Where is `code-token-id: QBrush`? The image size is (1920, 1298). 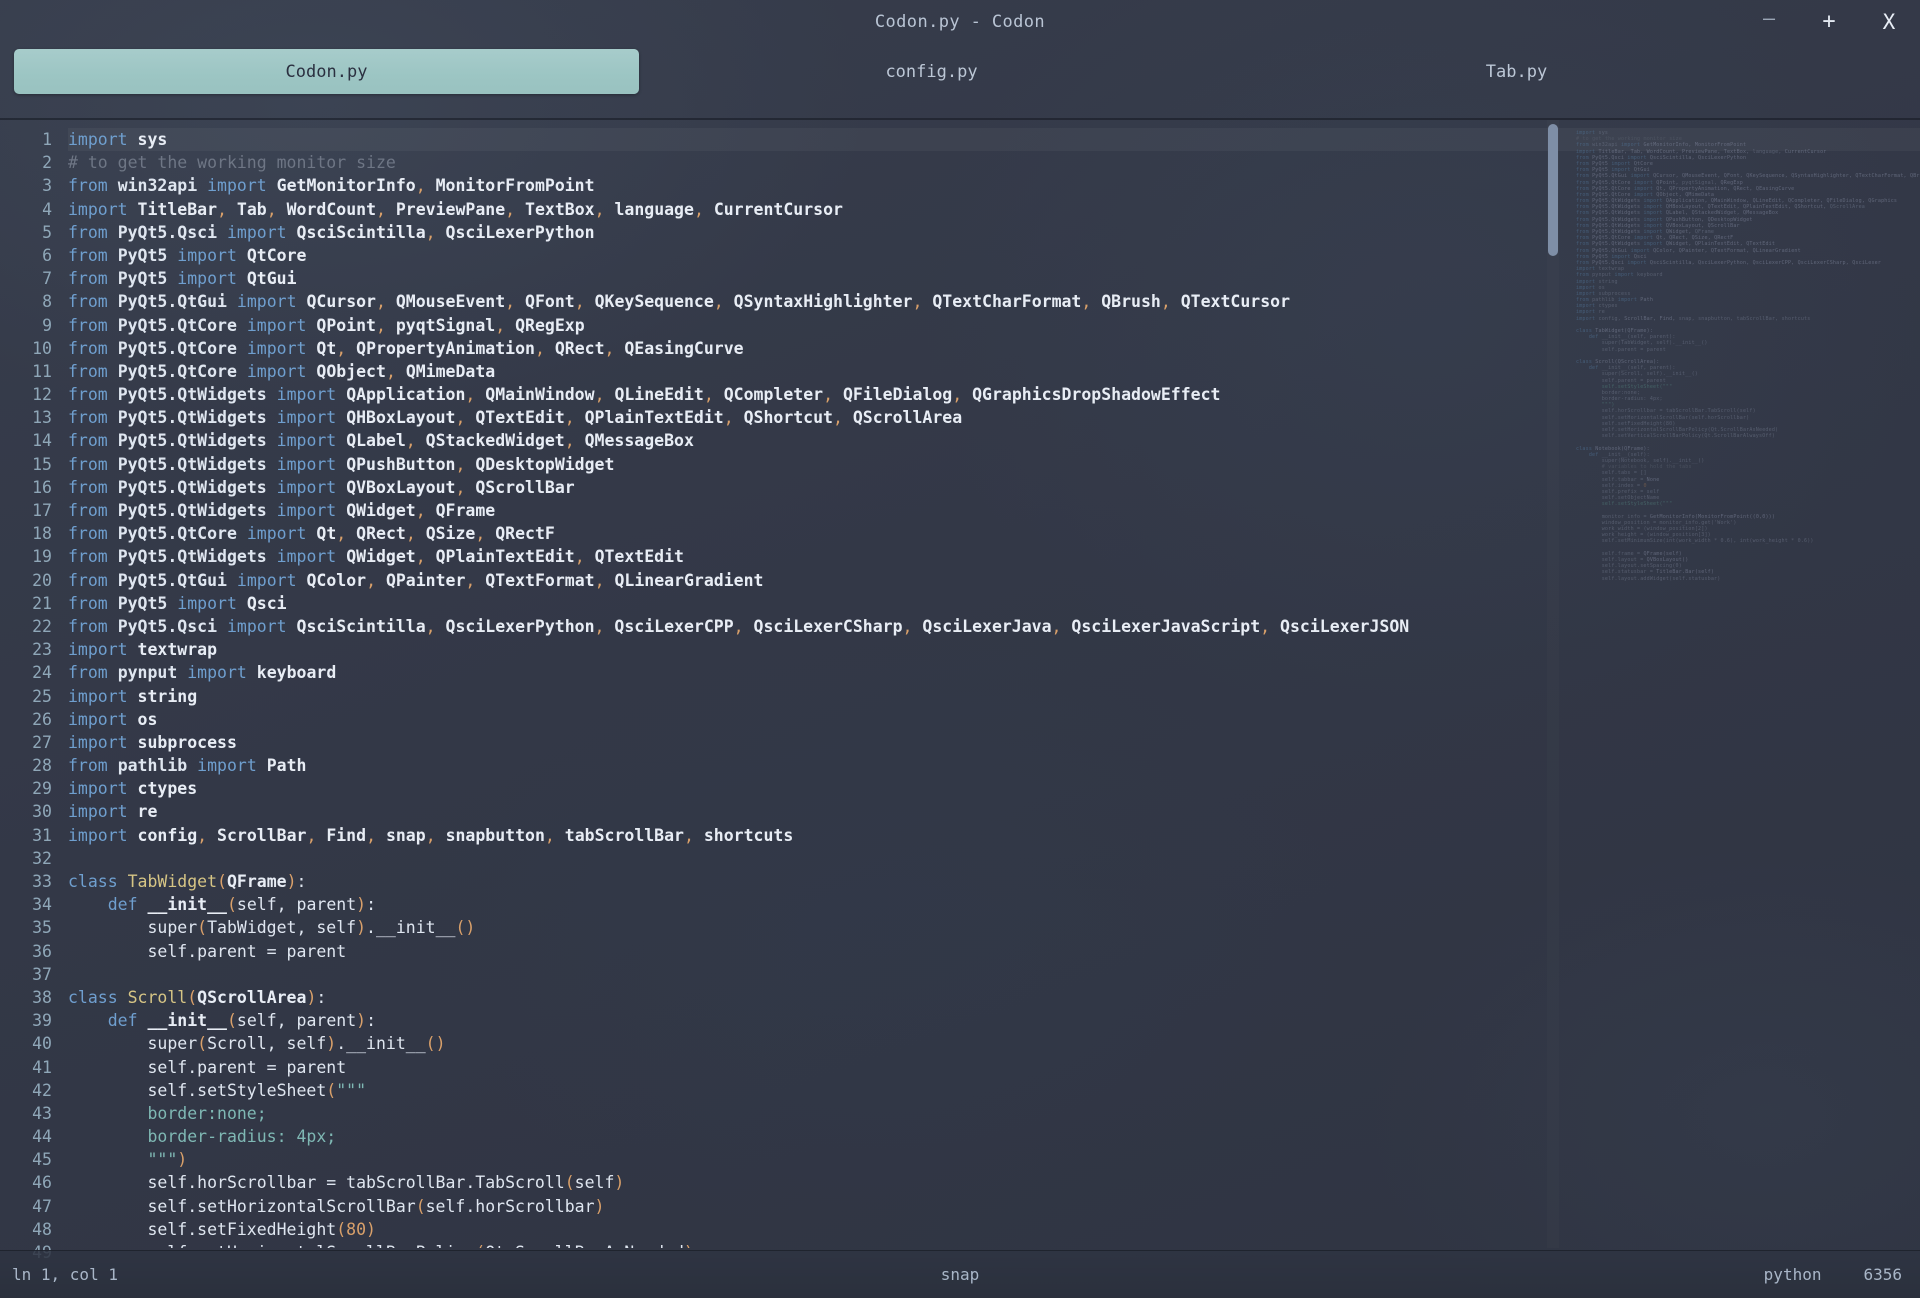
code-token-id: QBrush is located at coordinates (1131, 302).